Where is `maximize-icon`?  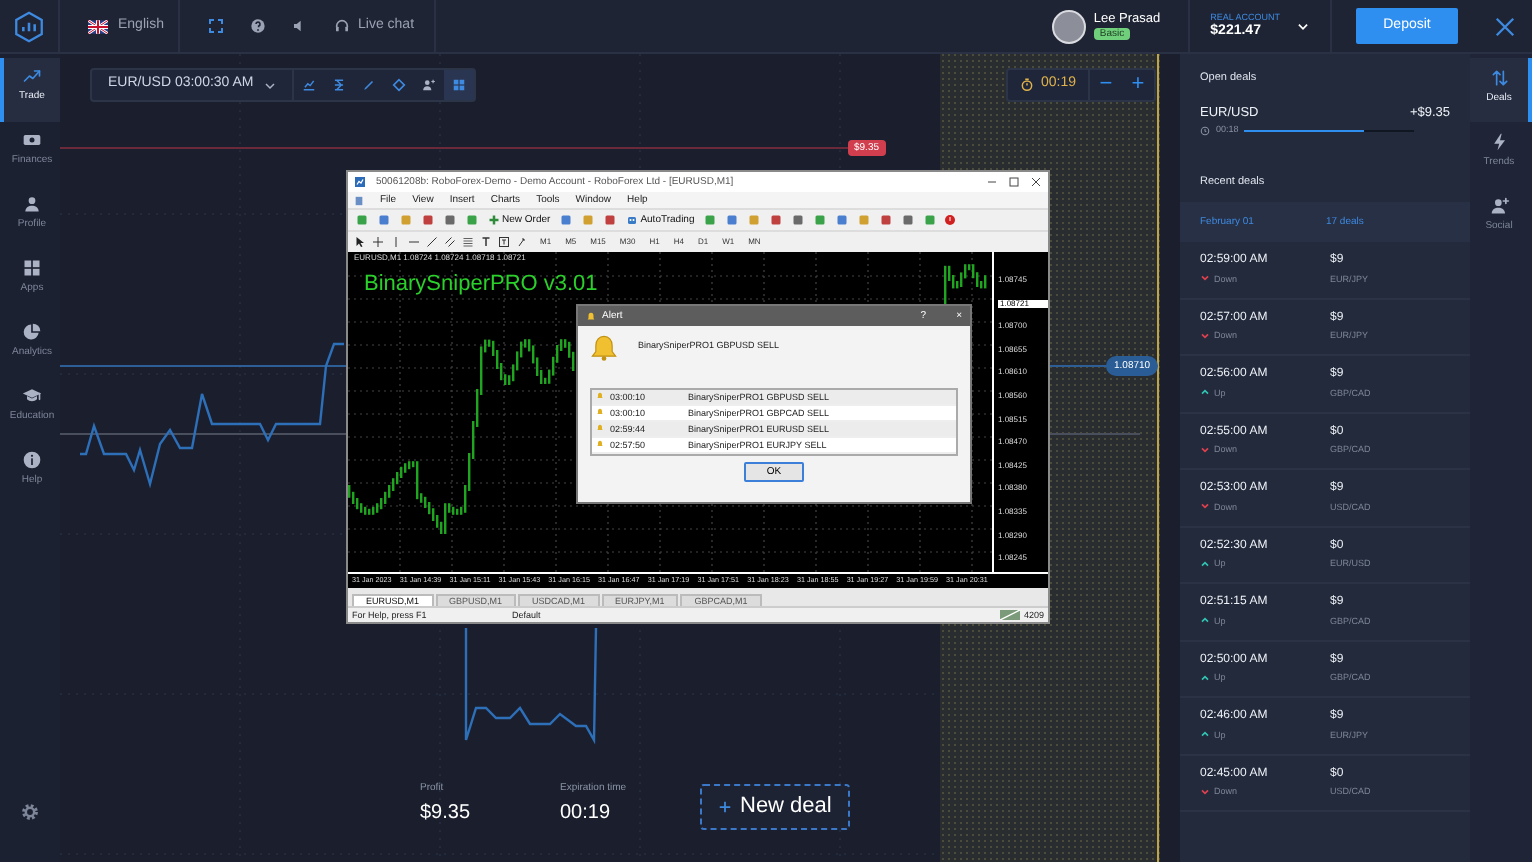
maximize-icon is located at coordinates (1014, 182).